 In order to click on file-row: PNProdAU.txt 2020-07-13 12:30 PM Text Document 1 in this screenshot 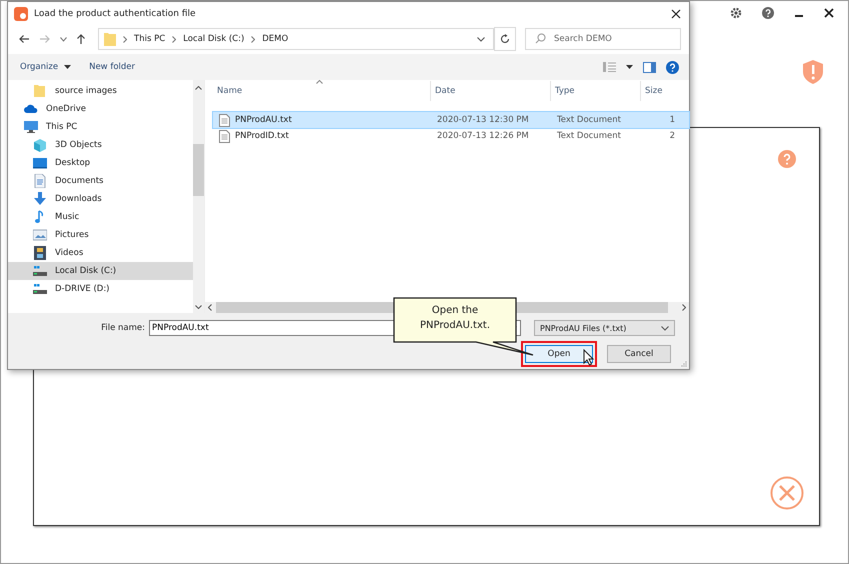, I will do `click(451, 120)`.